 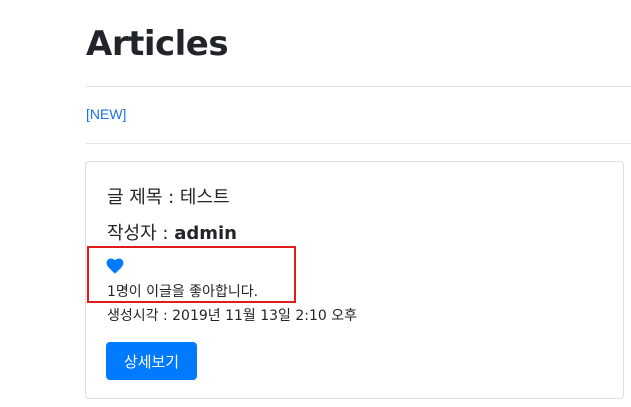 What do you see at coordinates (358, 143) in the screenshot?
I see `nav-divider` at bounding box center [358, 143].